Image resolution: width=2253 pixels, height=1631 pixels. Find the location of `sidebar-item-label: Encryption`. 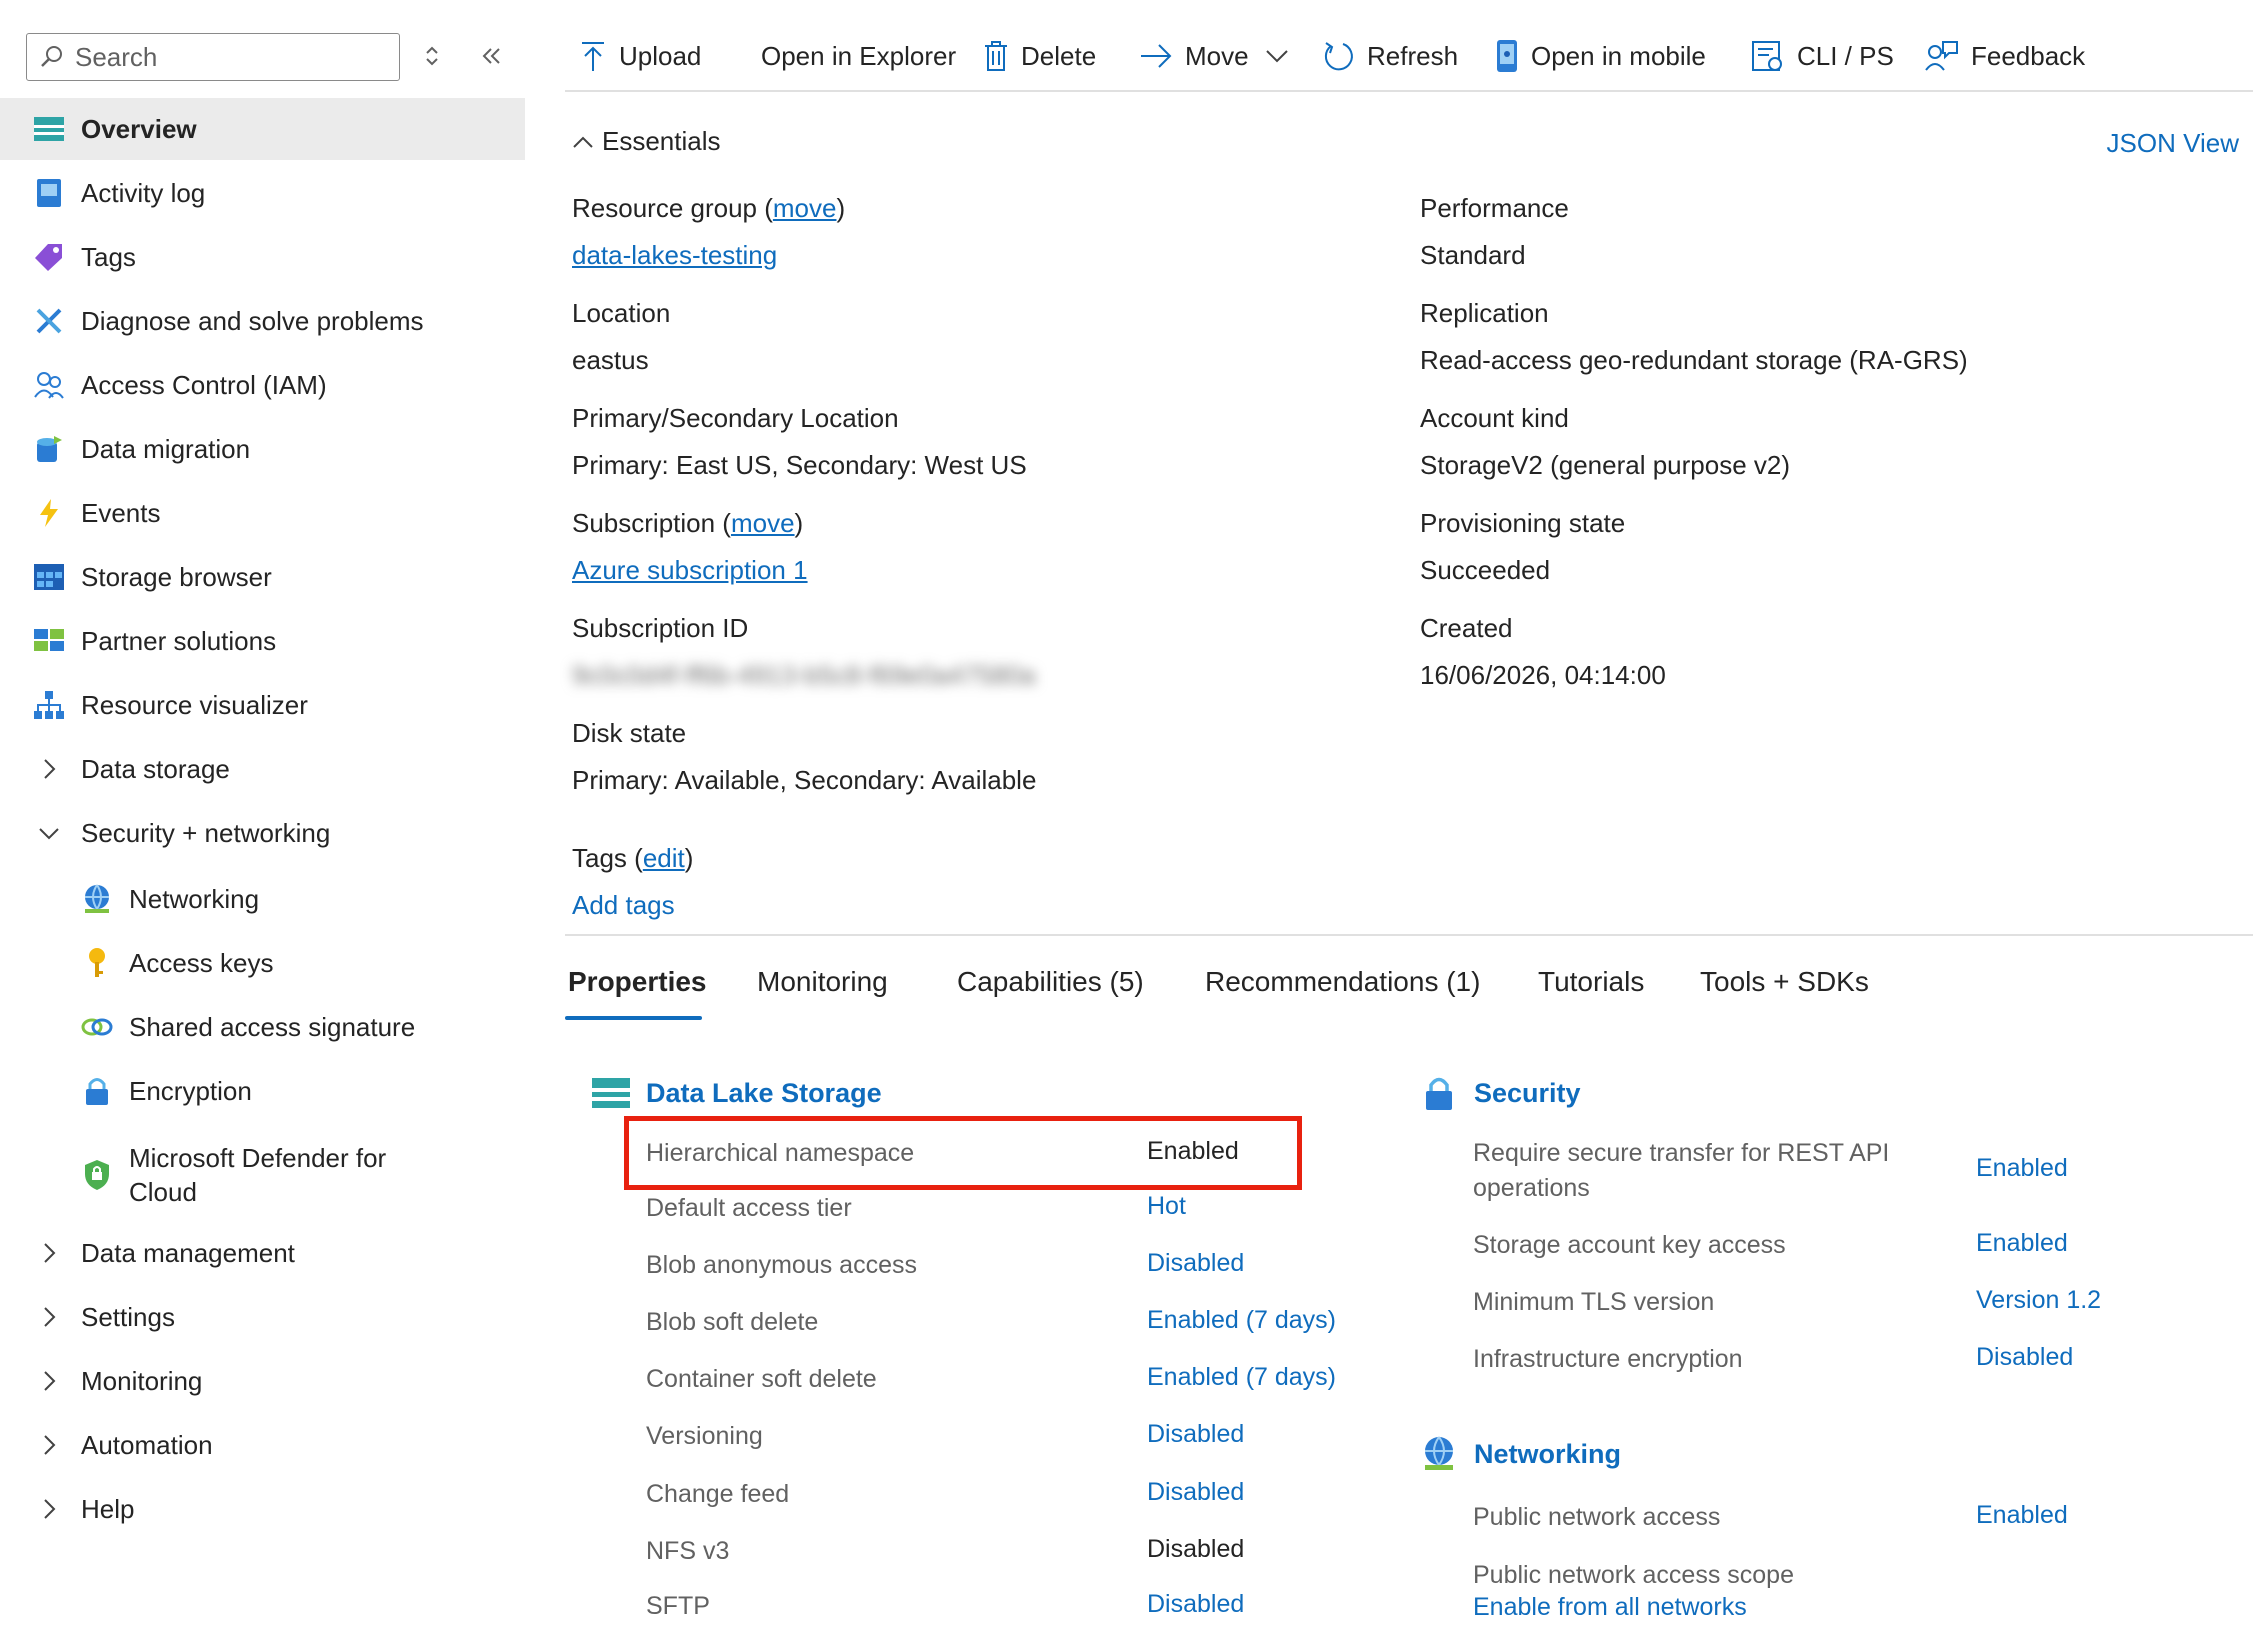

sidebar-item-label: Encryption is located at coordinates (190, 1090).